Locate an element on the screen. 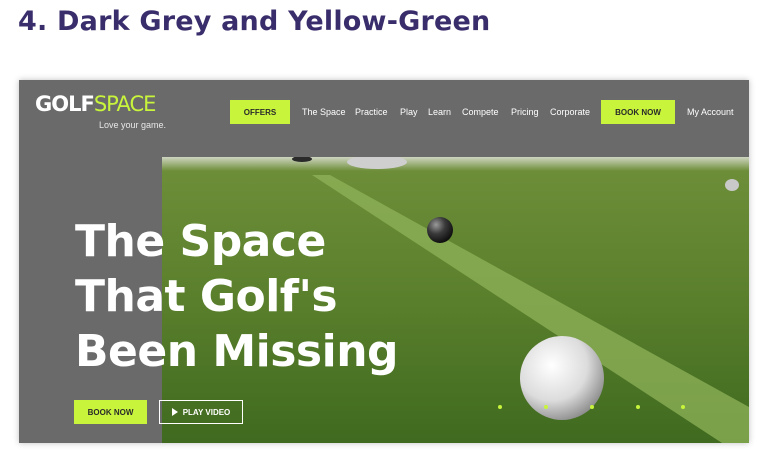  my-account-link: My Account is located at coordinates (710, 112).